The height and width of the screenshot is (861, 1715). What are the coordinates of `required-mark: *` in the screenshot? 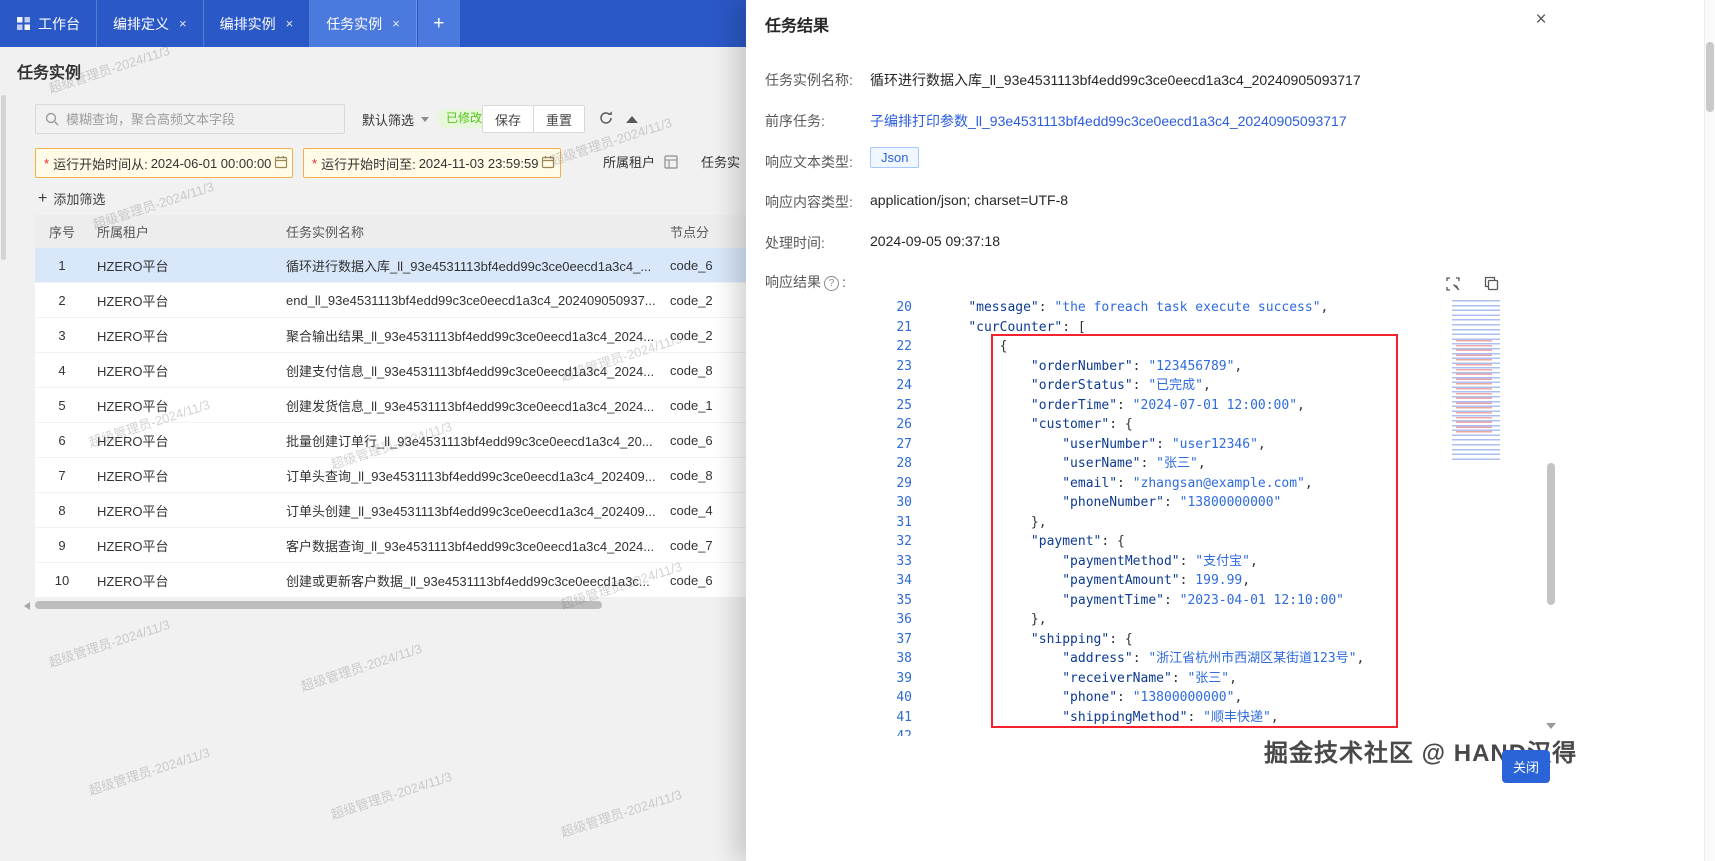 It's located at (47, 163).